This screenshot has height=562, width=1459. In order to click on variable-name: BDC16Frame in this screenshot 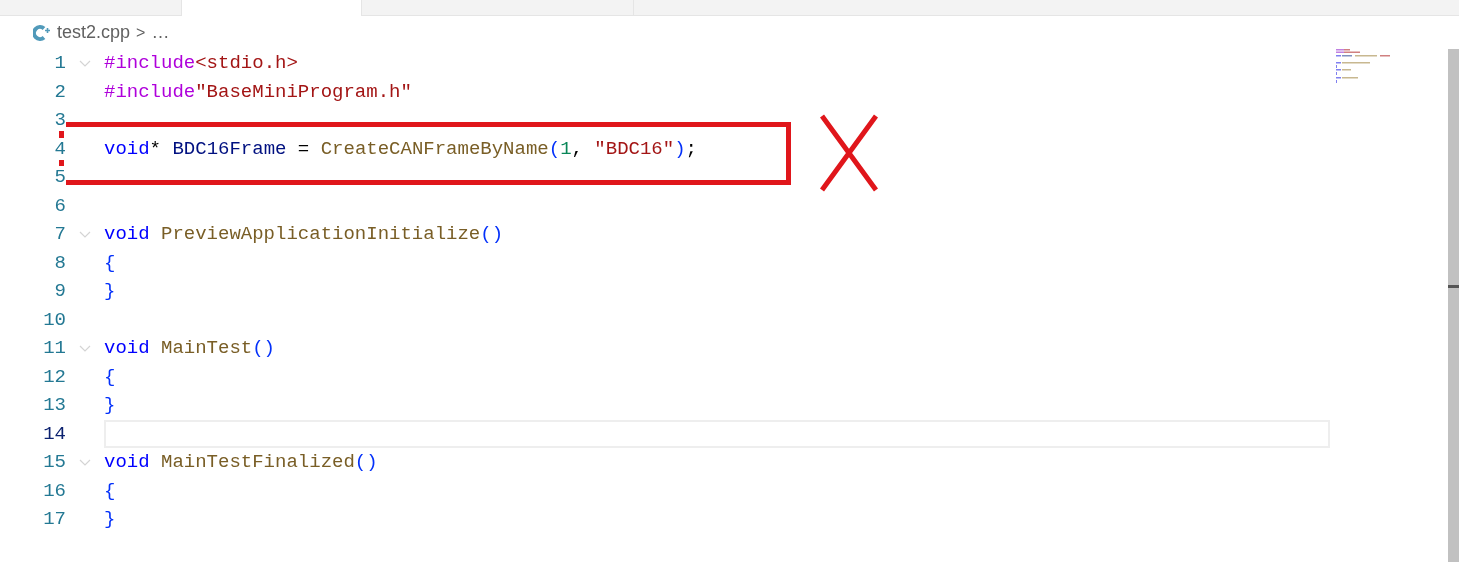, I will do `click(229, 149)`.